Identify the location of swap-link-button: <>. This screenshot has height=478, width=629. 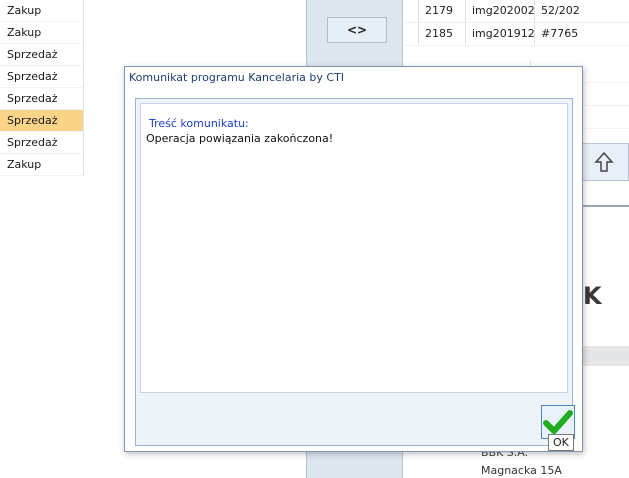
(357, 30).